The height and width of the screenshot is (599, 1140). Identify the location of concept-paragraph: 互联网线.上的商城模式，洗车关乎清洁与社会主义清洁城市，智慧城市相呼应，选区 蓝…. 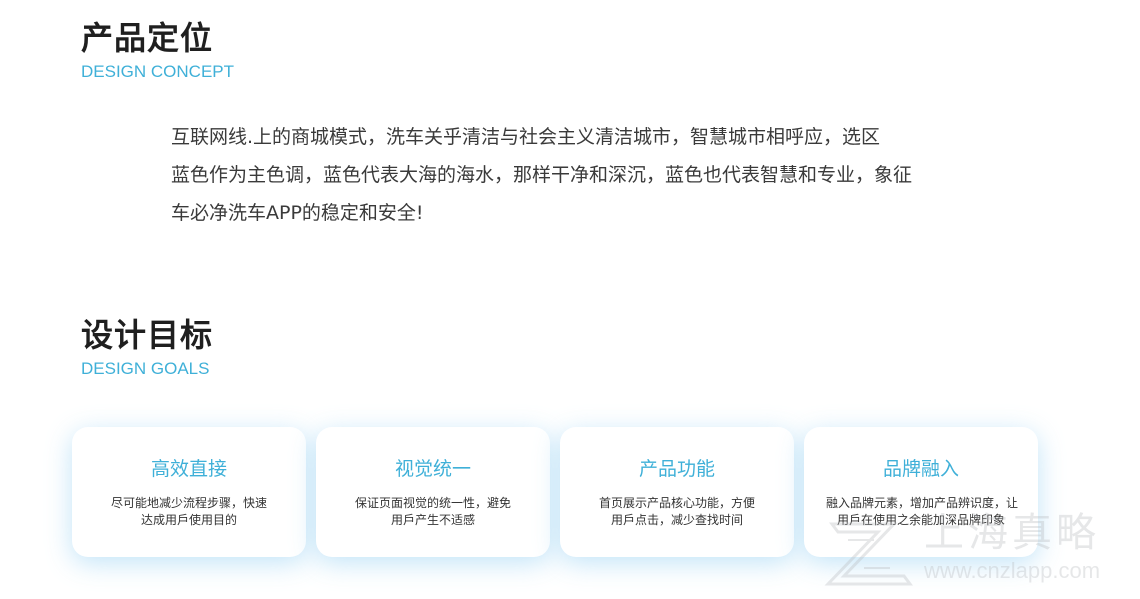
(591, 175).